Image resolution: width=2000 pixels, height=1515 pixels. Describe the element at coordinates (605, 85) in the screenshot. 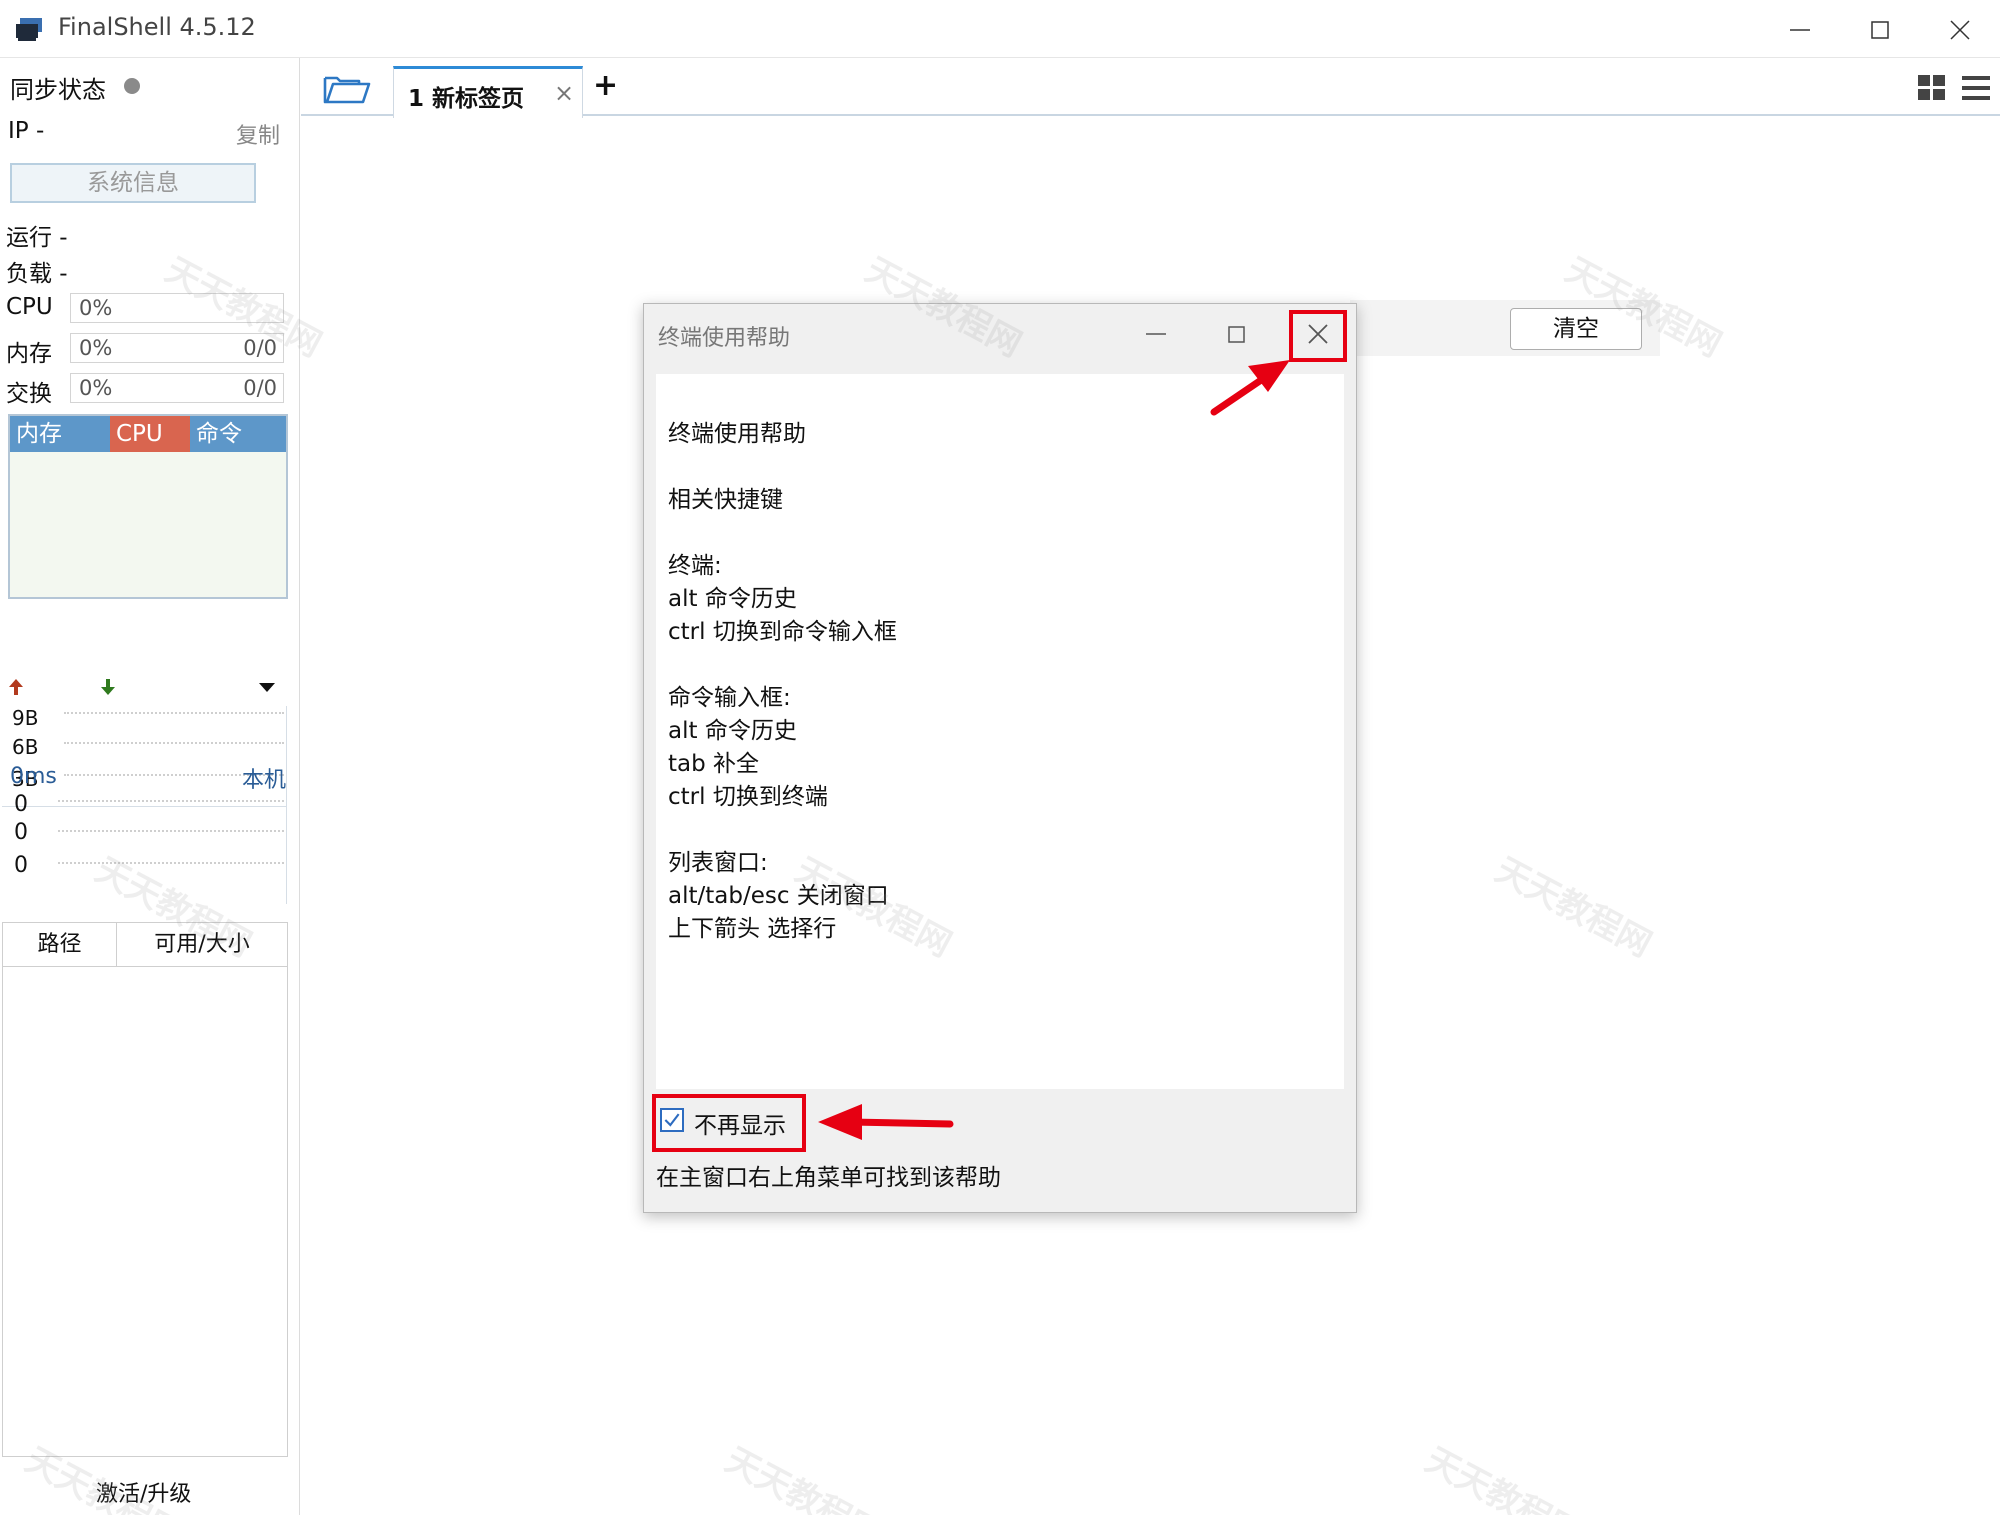

I see `add-tab-icon: +` at that location.